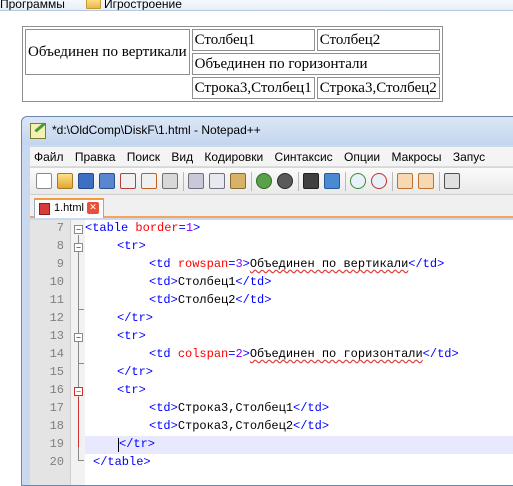 The height and width of the screenshot is (486, 513). What do you see at coordinates (49, 155) in the screenshot?
I see `menu-file: Файл` at bounding box center [49, 155].